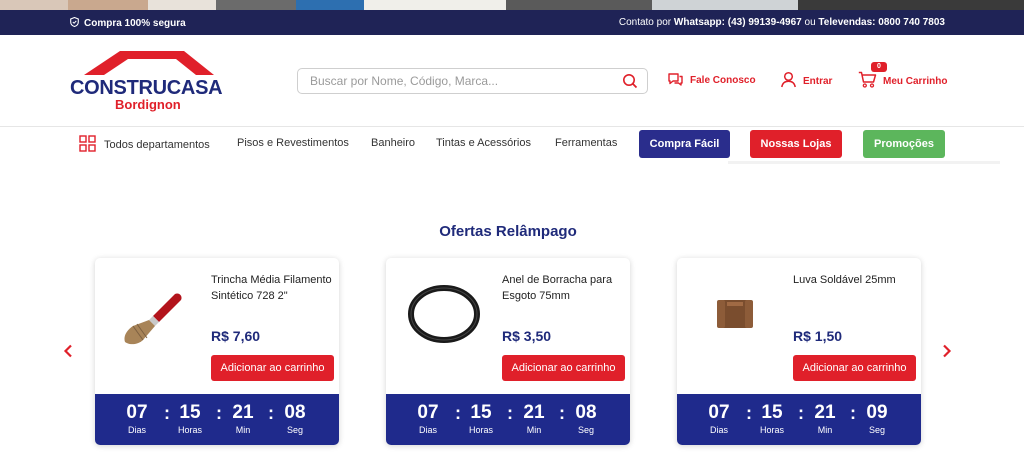 The width and height of the screenshot is (1024, 461). Describe the element at coordinates (738, 22) in the screenshot. I see `whatsapp-link: Whatsapp: (43) 99139-4967` at that location.